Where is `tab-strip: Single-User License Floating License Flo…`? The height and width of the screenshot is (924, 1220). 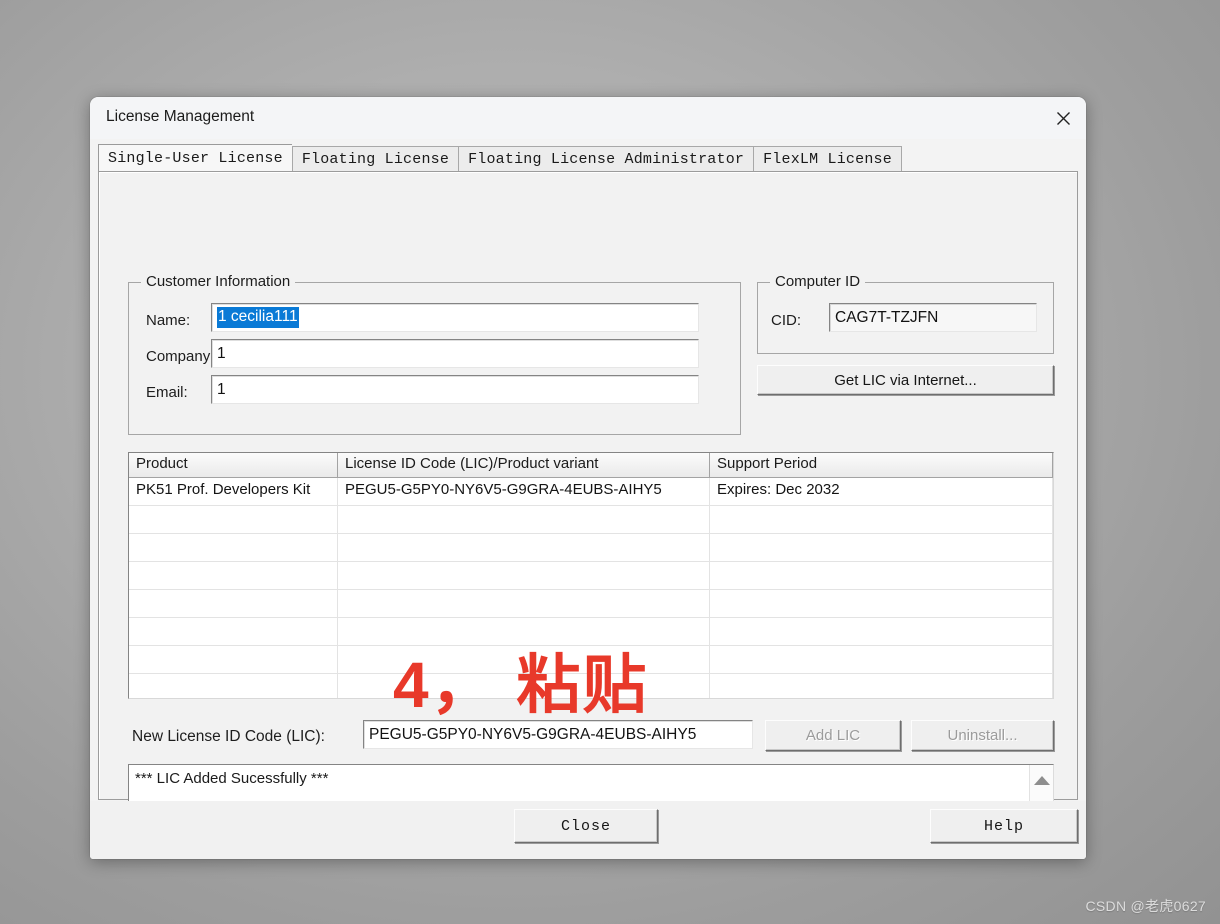
tab-strip: Single-User License Floating License Flo… is located at coordinates (588, 157).